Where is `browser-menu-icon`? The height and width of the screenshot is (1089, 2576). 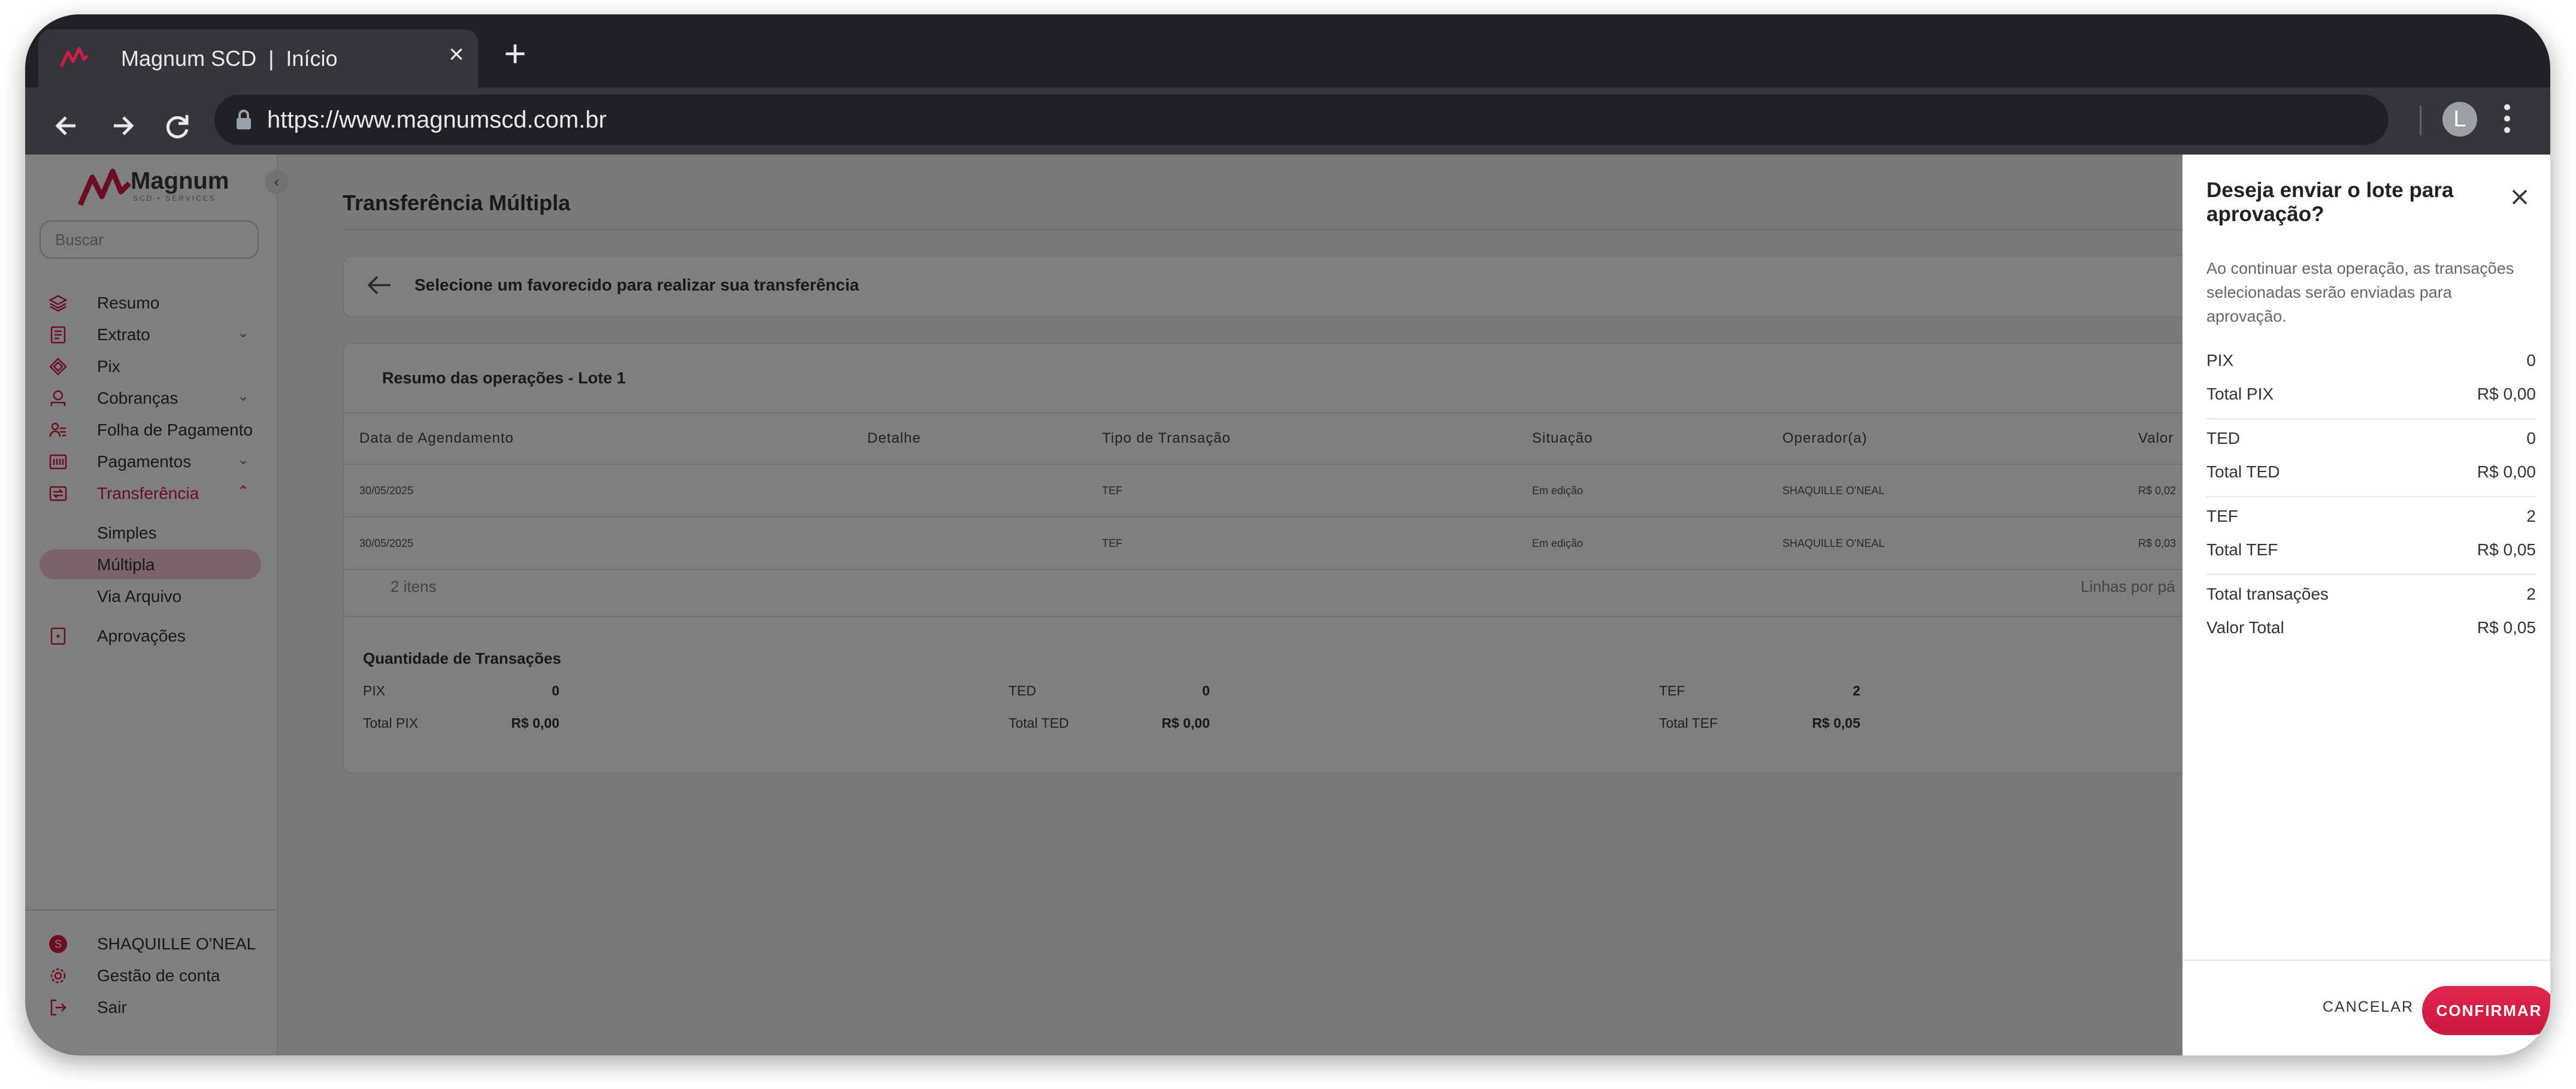
browser-menu-icon is located at coordinates (2507, 119).